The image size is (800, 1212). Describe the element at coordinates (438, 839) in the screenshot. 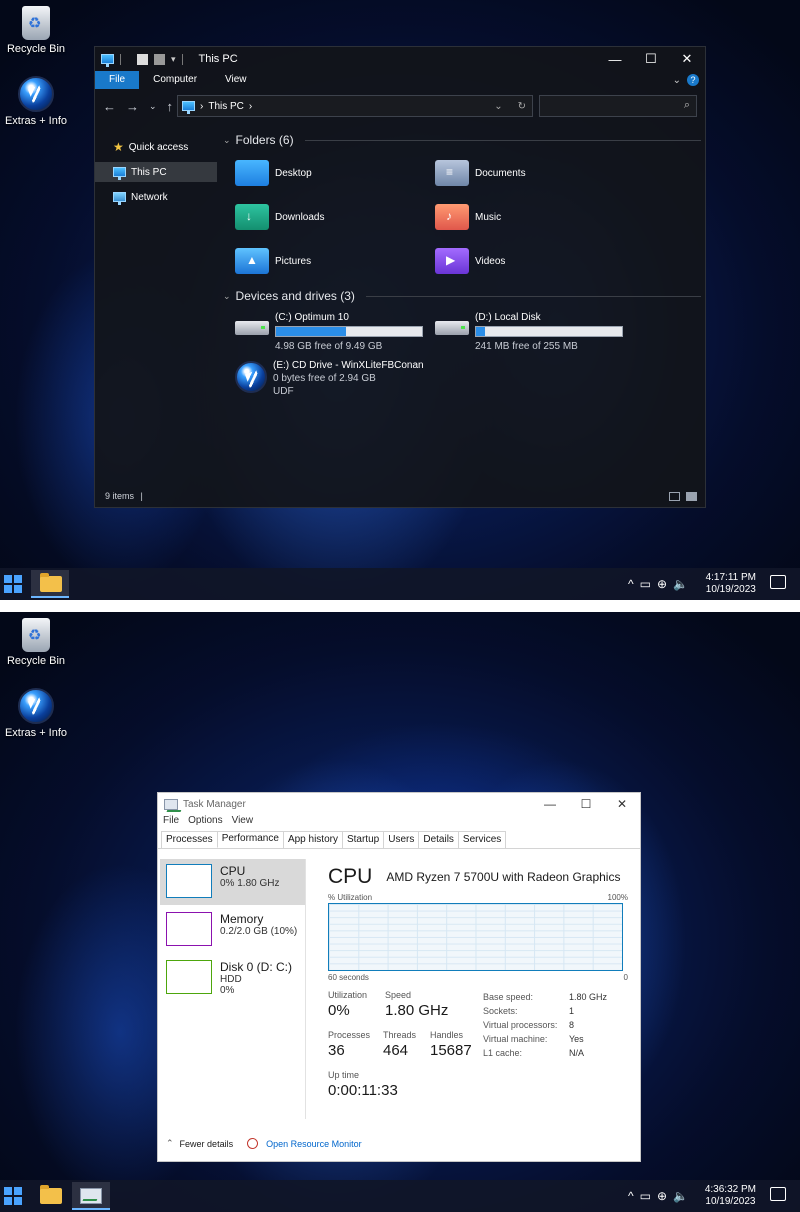

I see `tab-details: Details` at that location.